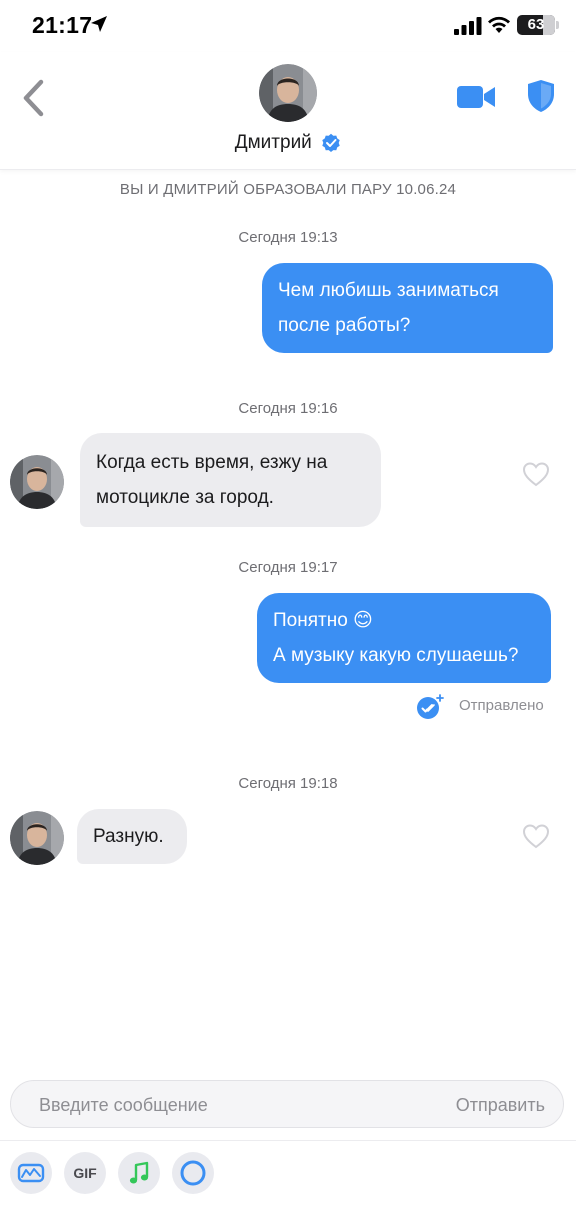  What do you see at coordinates (541, 96) in the screenshot?
I see `safety-shield-icon` at bounding box center [541, 96].